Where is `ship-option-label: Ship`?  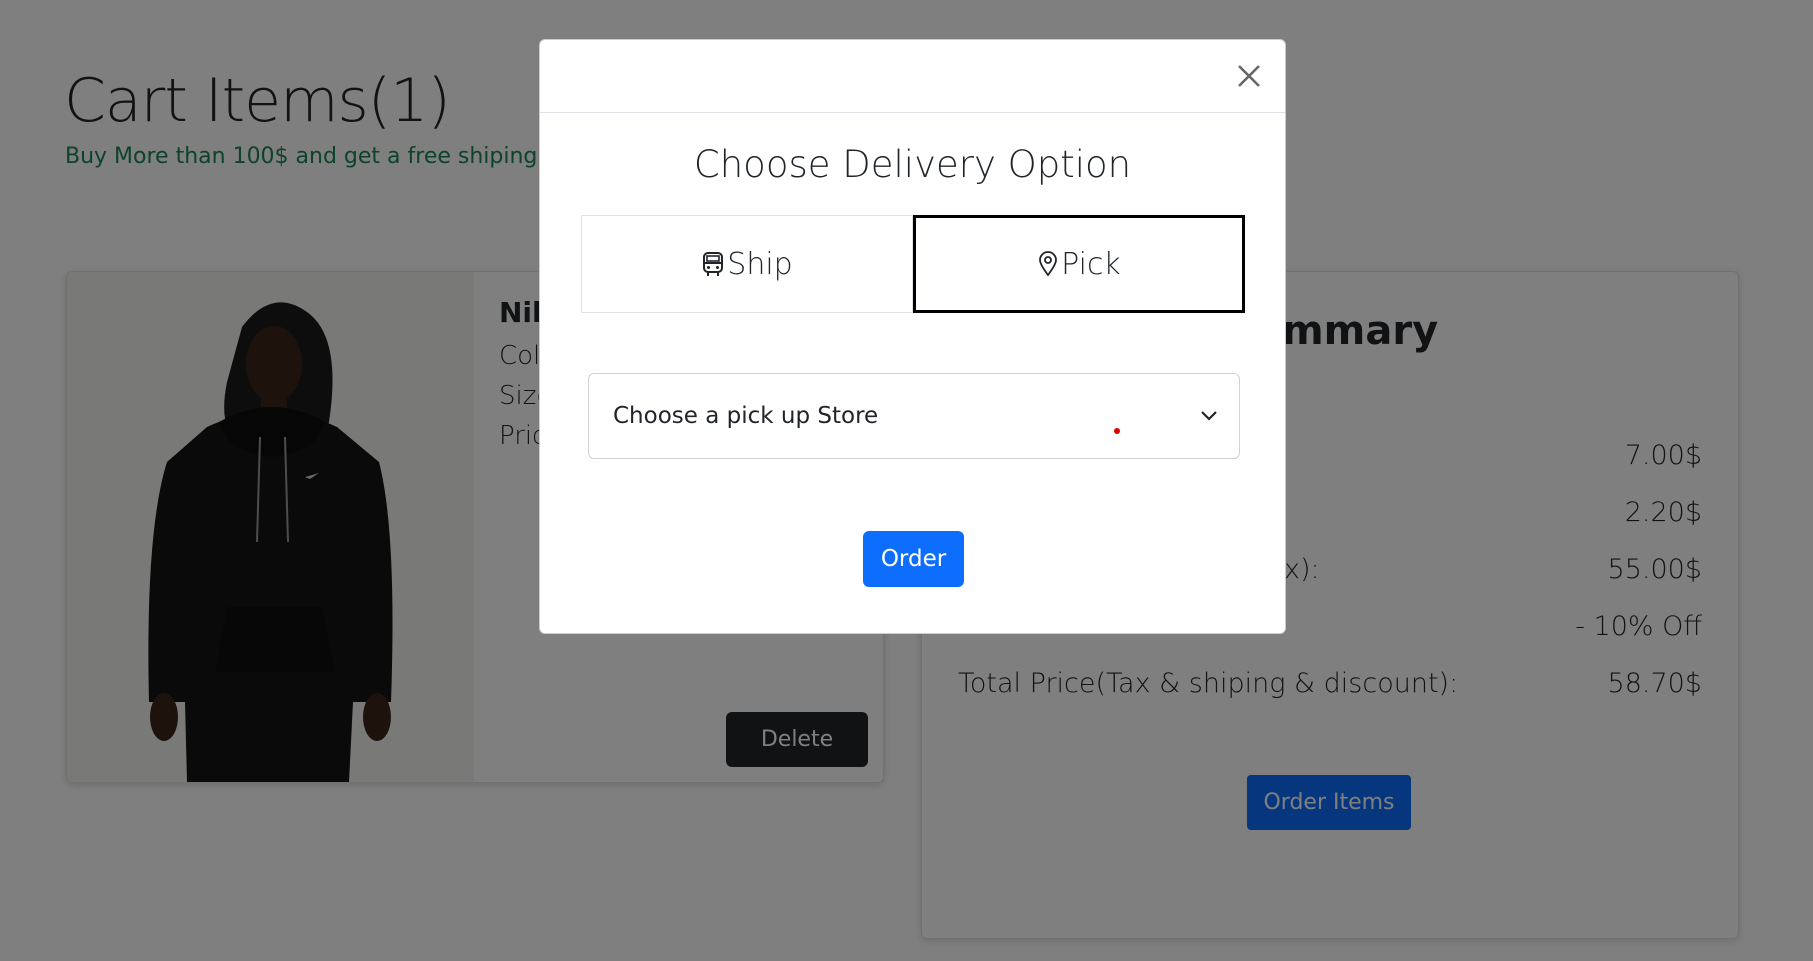 ship-option-label: Ship is located at coordinates (760, 264).